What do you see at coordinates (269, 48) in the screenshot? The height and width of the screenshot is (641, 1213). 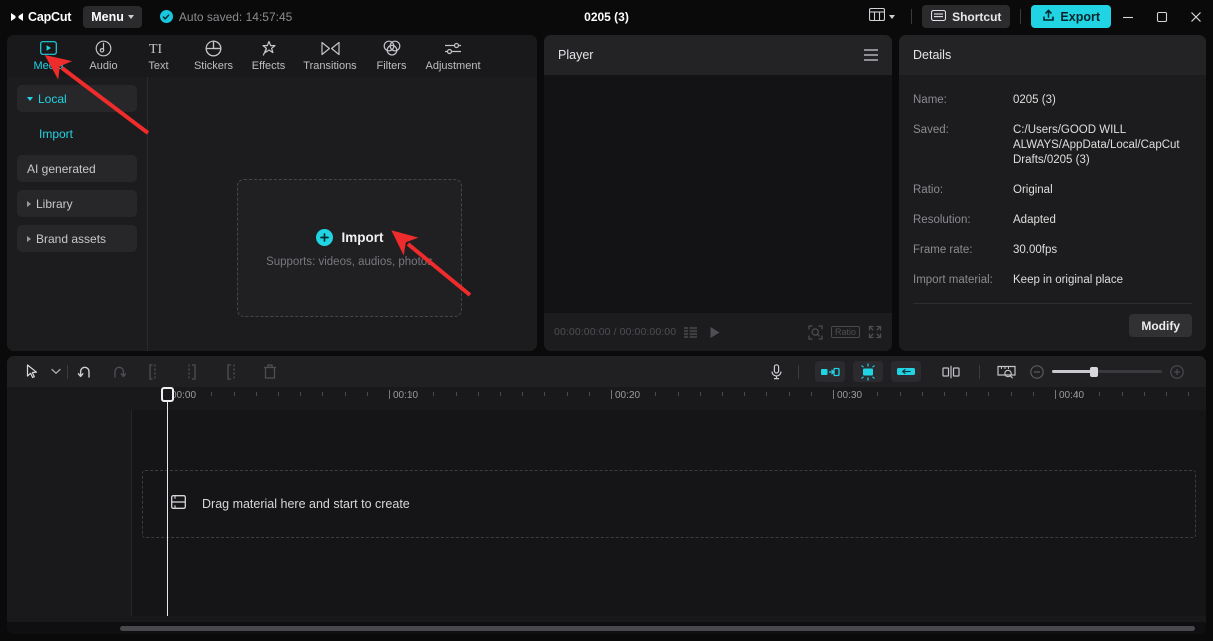 I see `effects-sparkle-icon` at bounding box center [269, 48].